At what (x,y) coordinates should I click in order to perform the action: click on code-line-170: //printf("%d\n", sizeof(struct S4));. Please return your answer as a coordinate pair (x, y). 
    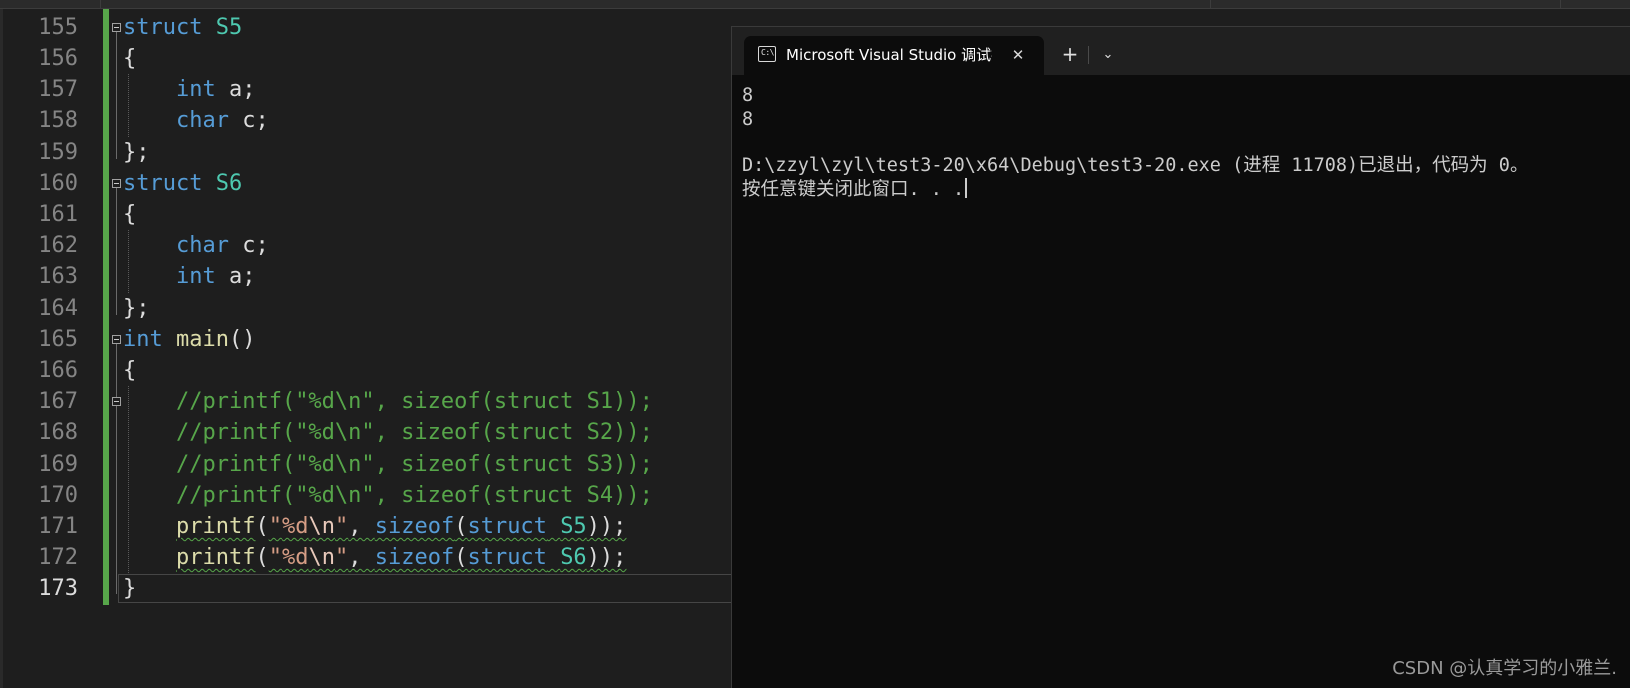
    Looking at the image, I should click on (388, 495).